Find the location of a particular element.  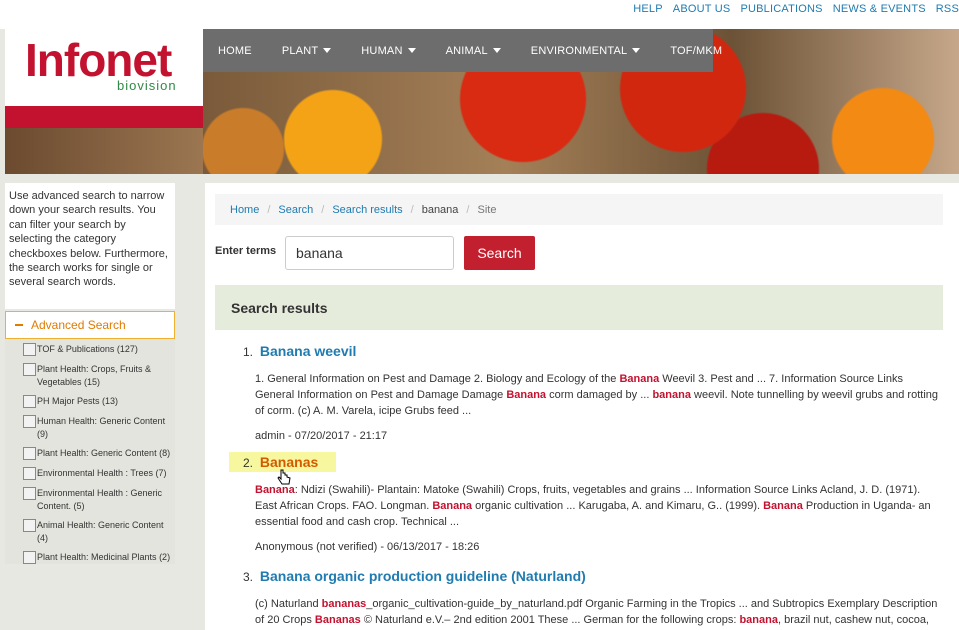

snippet-highlight: bananas is located at coordinates (344, 604).